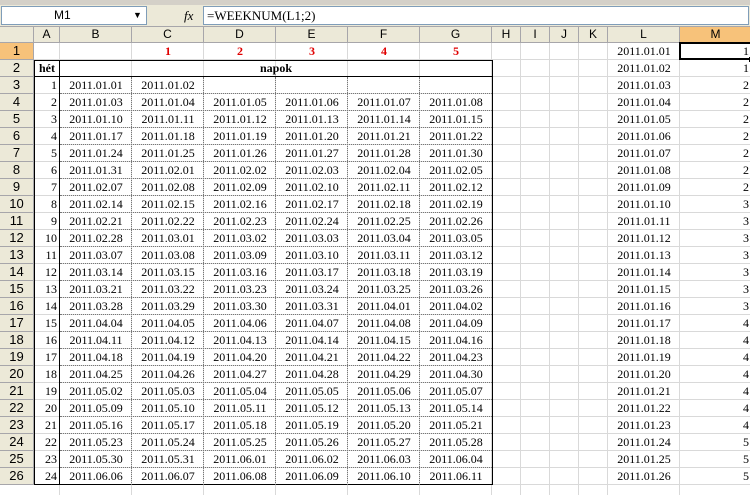  I want to click on week-number-cell: 22, so click(47, 442).